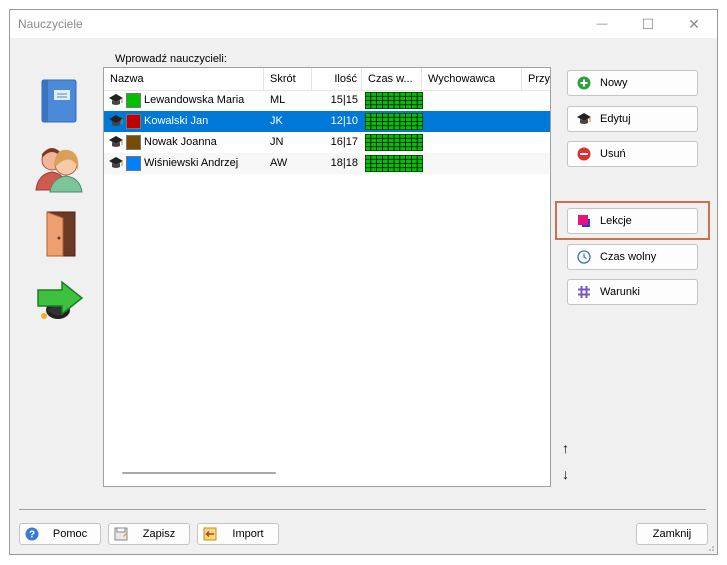 This screenshot has height=565, width=727. What do you see at coordinates (565, 448) in the screenshot?
I see `move-up-arrow-icon: ↑` at bounding box center [565, 448].